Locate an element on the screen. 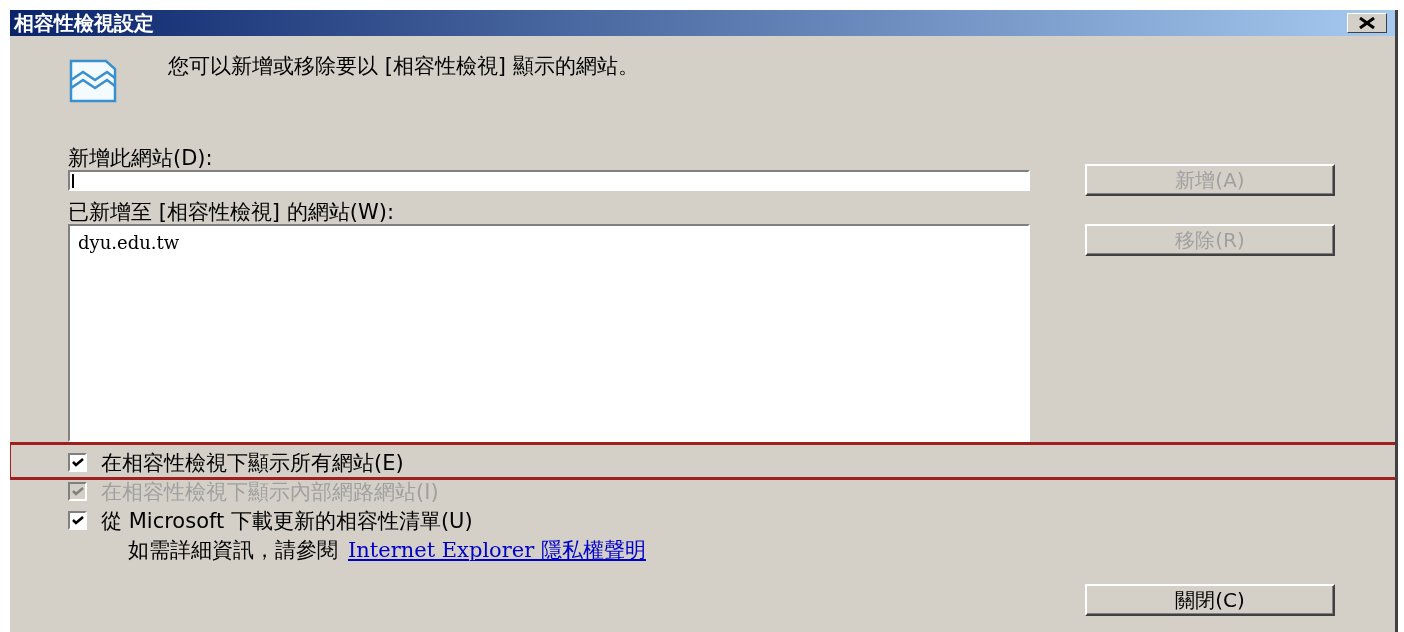 This screenshot has height=632, width=1404. list-item: dyu.edu.tw is located at coordinates (129, 242).